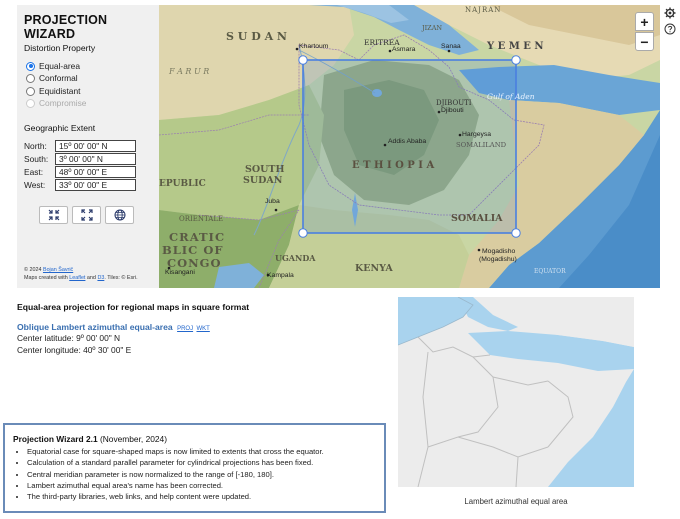 This screenshot has height=519, width=680. What do you see at coordinates (201, 219) in the screenshot?
I see `map-label-orientale: ORIENTALE` at bounding box center [201, 219].